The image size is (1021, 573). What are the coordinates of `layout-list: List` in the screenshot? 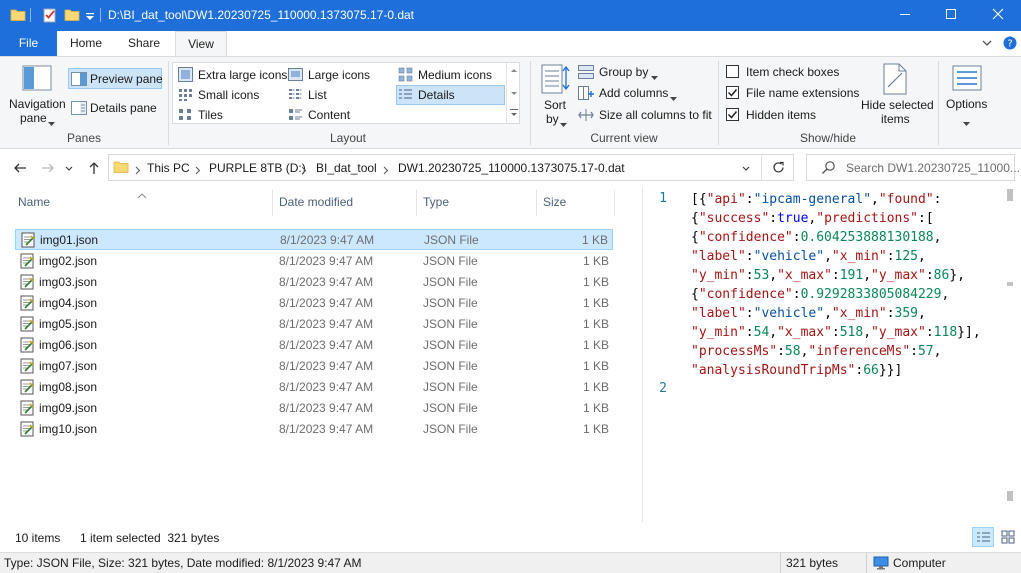 It's located at (340, 94).